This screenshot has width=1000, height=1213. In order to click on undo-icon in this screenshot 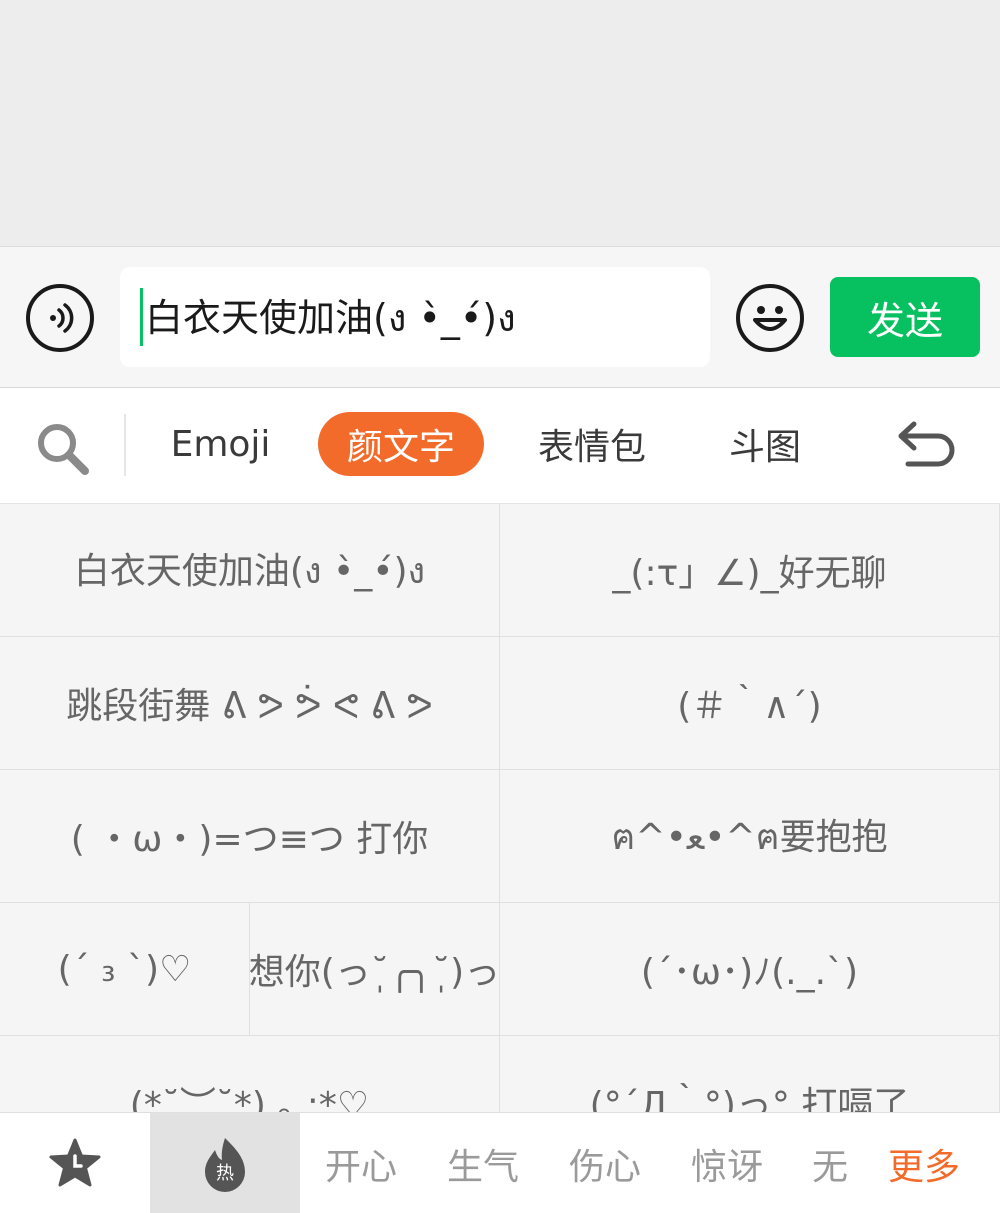, I will do `click(926, 446)`.